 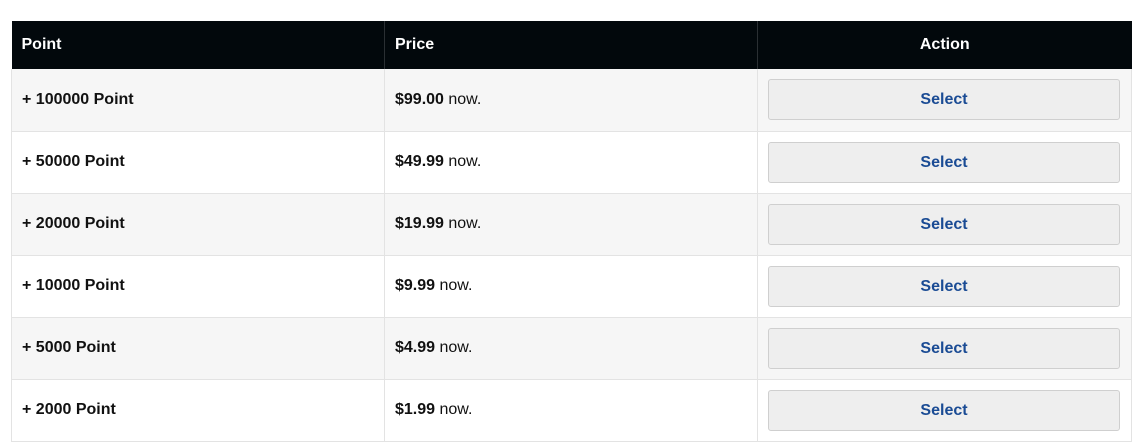 I want to click on price-cell: $4.99 now., so click(x=571, y=348).